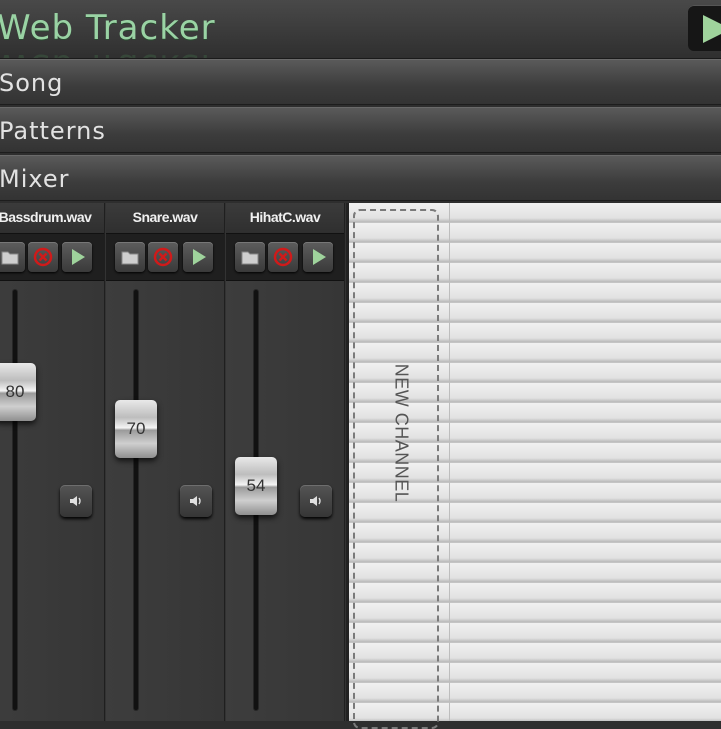 This screenshot has height=729, width=721. I want to click on mixer-channel: Snare.wav 70, so click(165, 462).